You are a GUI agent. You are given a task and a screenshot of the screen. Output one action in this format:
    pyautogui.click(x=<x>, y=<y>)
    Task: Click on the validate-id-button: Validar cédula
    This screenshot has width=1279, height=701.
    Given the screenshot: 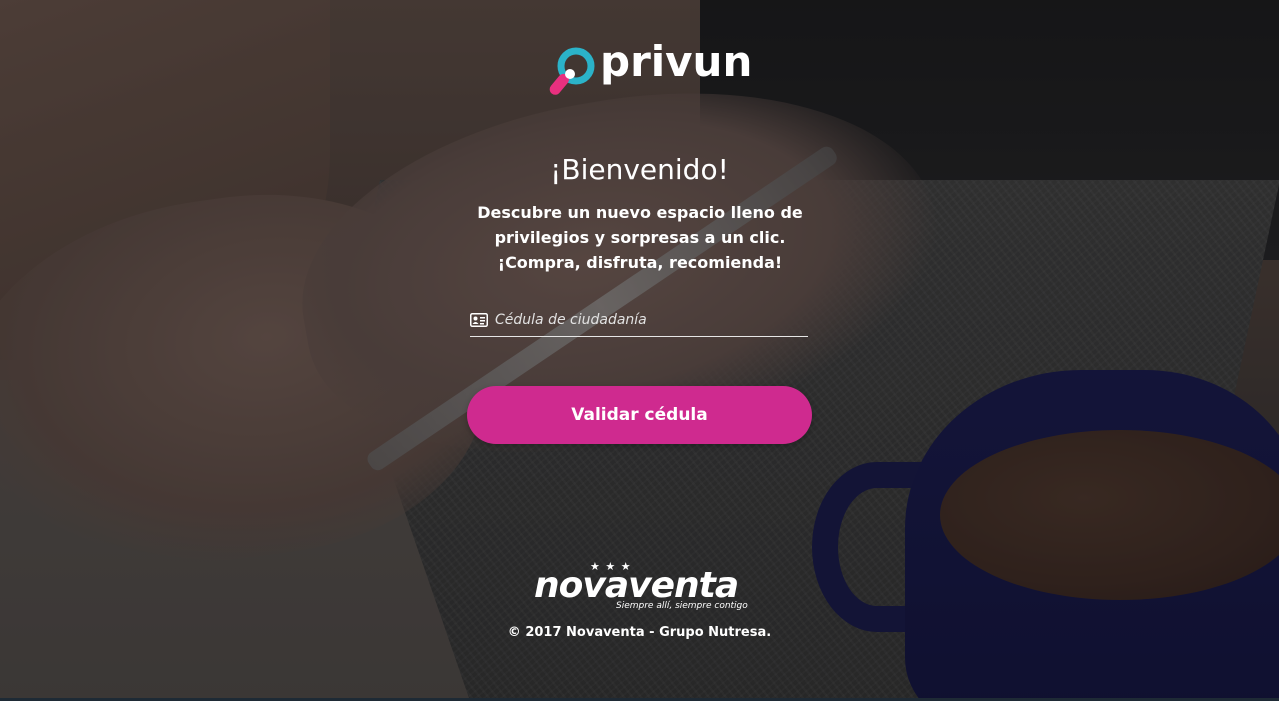 What is the action you would take?
    pyautogui.click(x=639, y=415)
    